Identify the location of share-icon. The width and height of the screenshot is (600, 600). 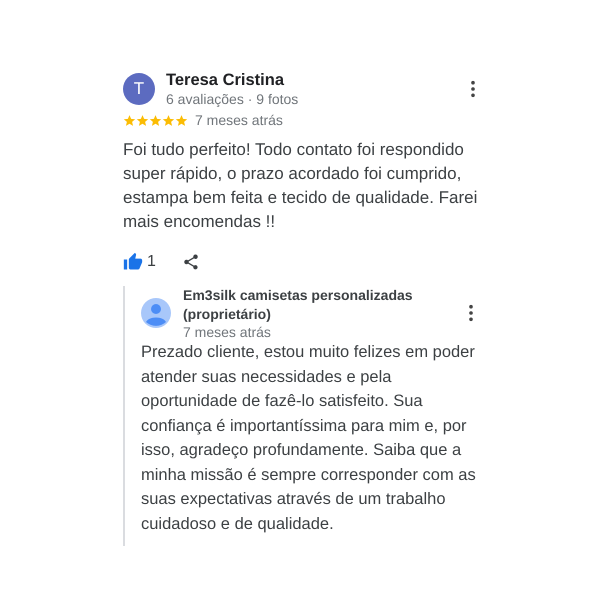
(191, 262).